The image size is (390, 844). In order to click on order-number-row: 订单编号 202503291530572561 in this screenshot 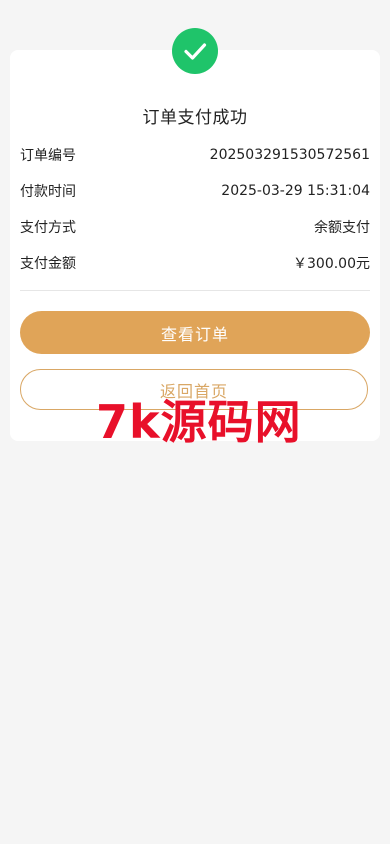, I will do `click(195, 155)`.